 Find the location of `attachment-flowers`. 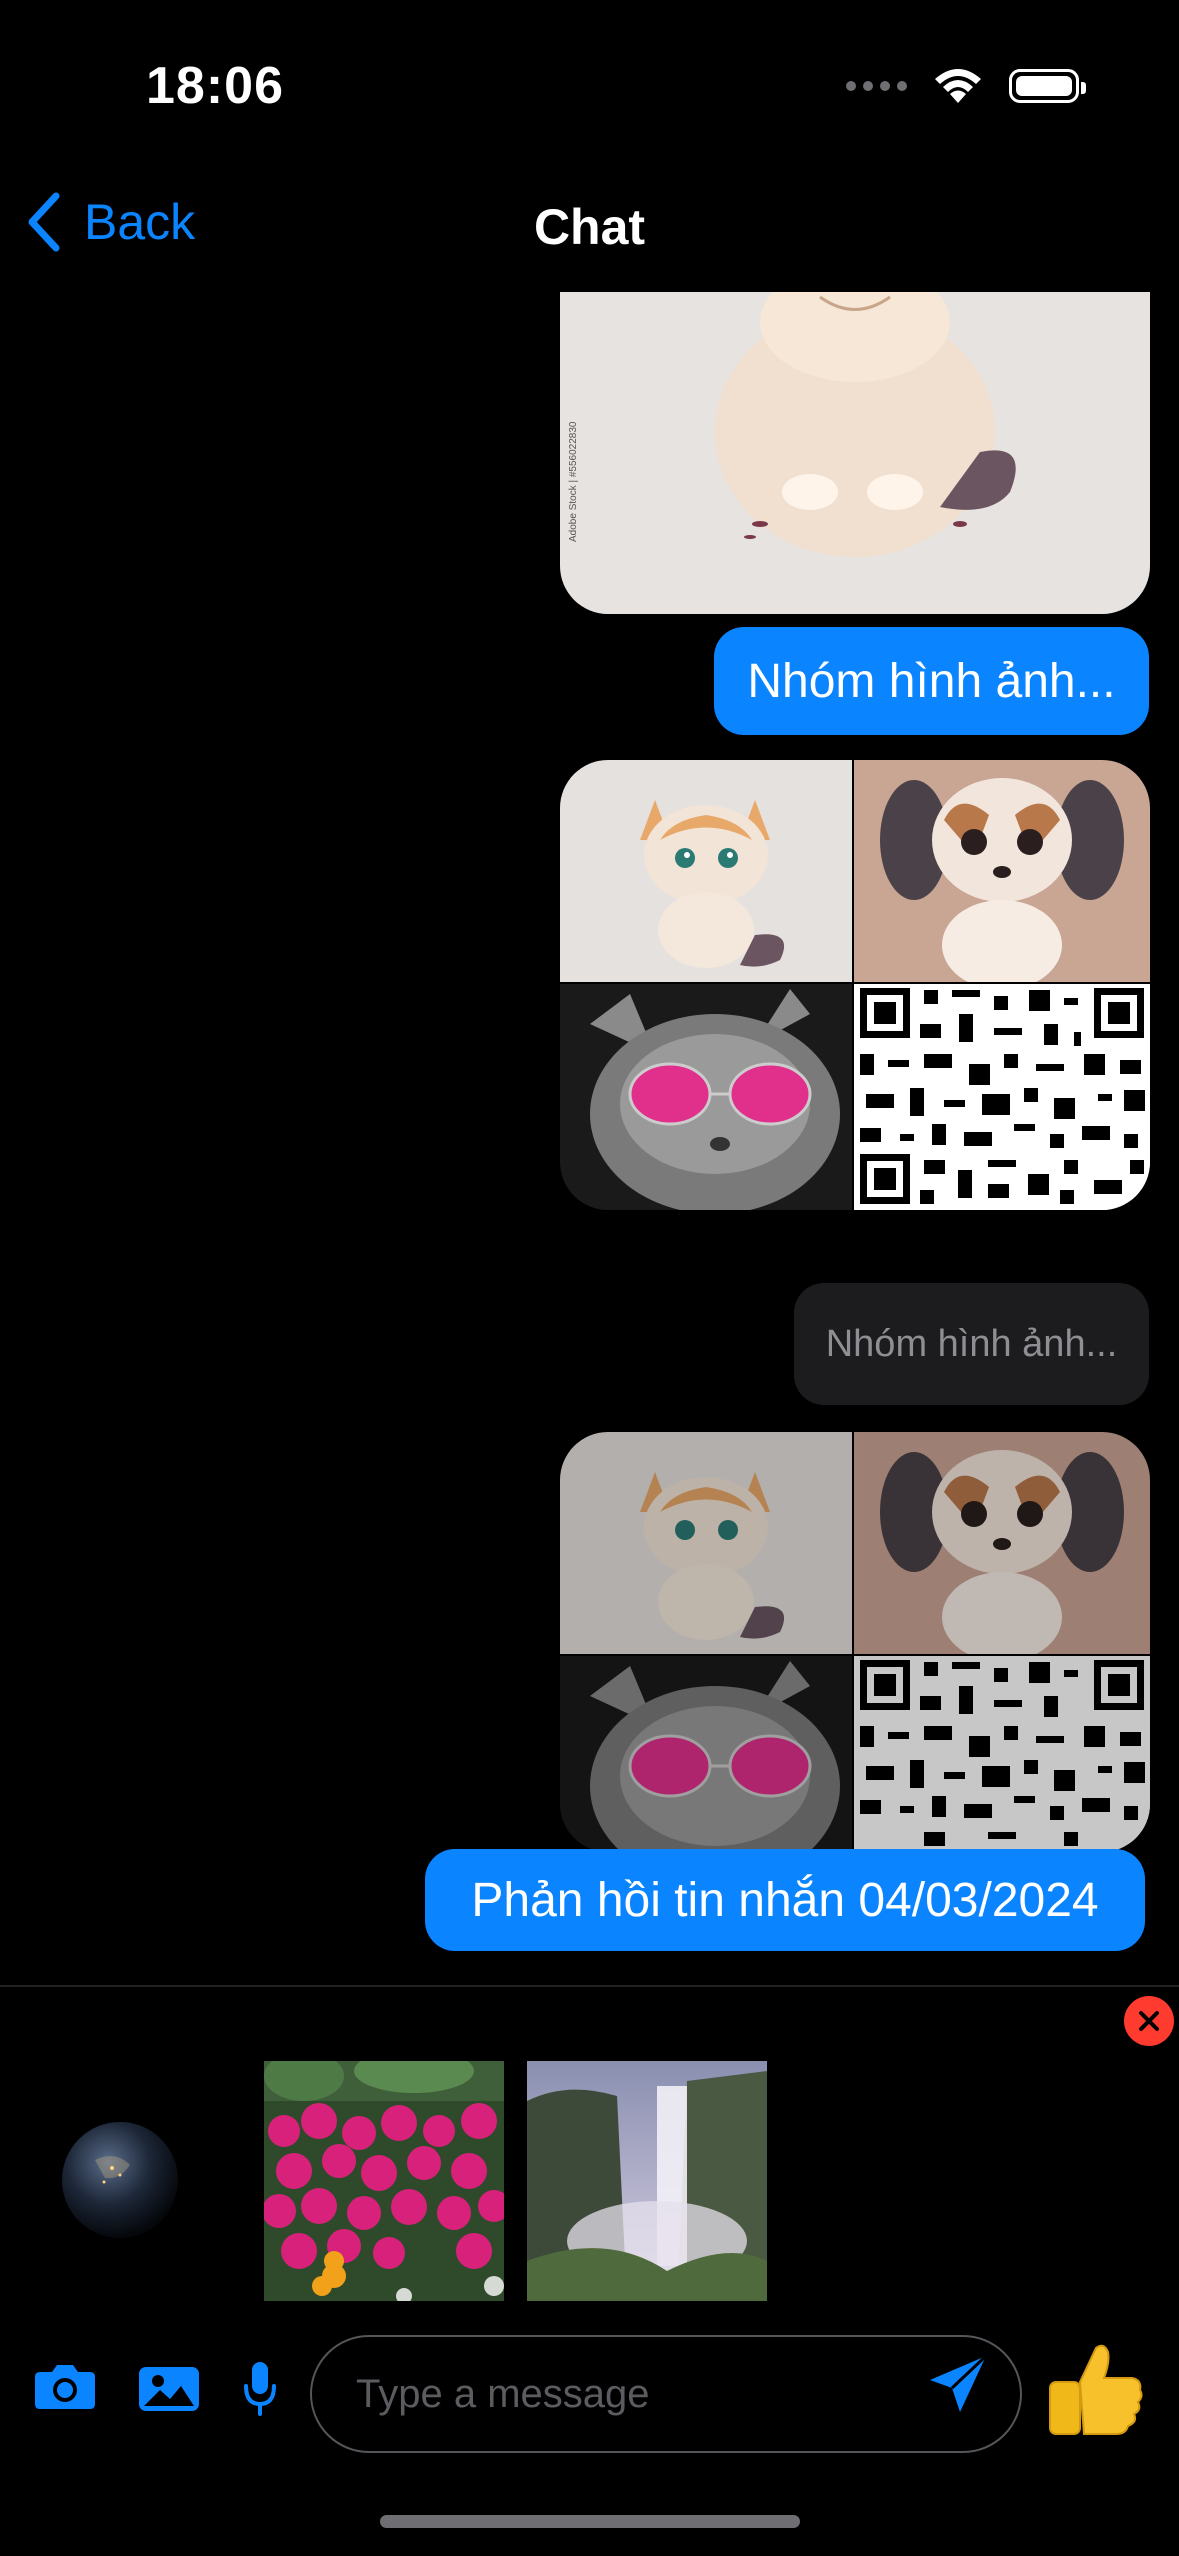

attachment-flowers is located at coordinates (384, 2181).